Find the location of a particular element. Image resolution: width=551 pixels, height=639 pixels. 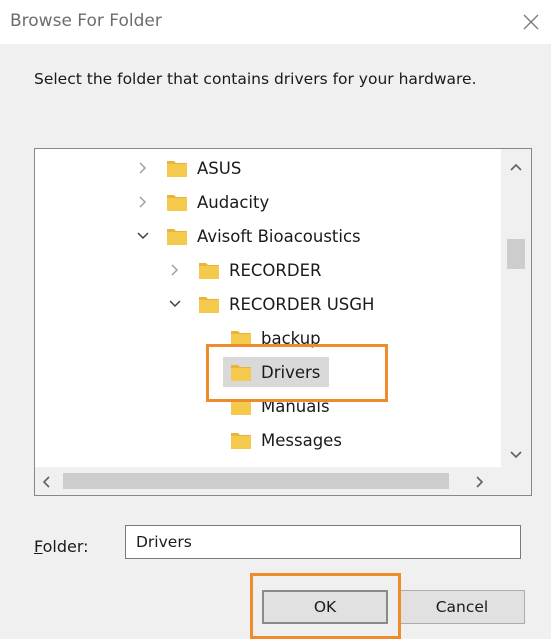

tree-item: backup is located at coordinates (260, 338).